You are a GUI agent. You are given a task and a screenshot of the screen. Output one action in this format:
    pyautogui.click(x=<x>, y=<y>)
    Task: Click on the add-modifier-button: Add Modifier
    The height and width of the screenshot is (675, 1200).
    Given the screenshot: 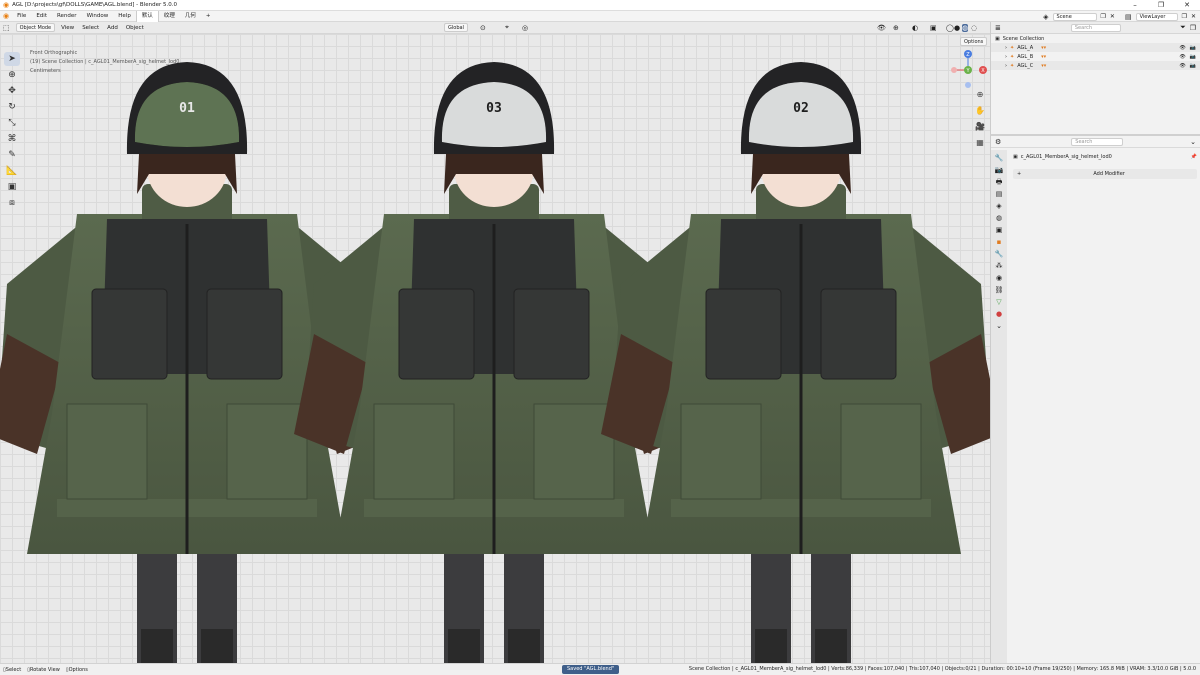 What is the action you would take?
    pyautogui.click(x=1109, y=174)
    